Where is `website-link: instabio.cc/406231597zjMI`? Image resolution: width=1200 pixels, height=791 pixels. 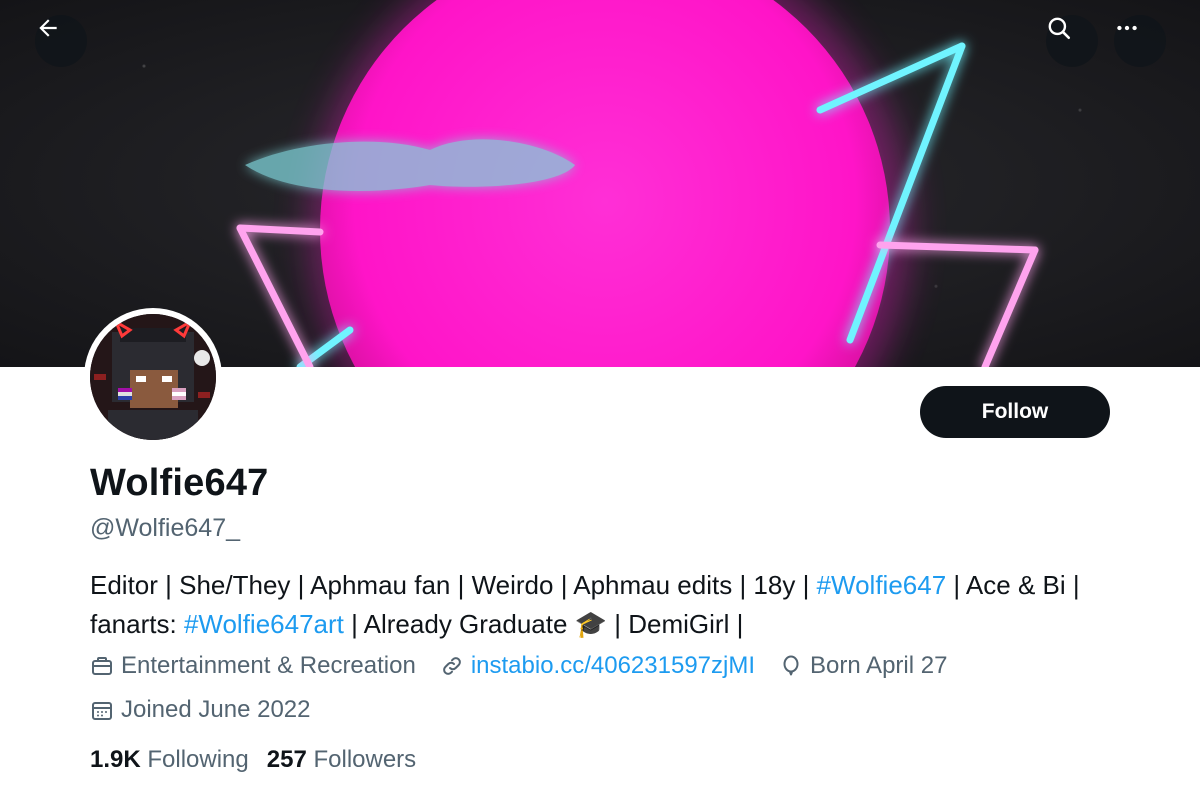
website-link: instabio.cc/406231597zjMI is located at coordinates (613, 666).